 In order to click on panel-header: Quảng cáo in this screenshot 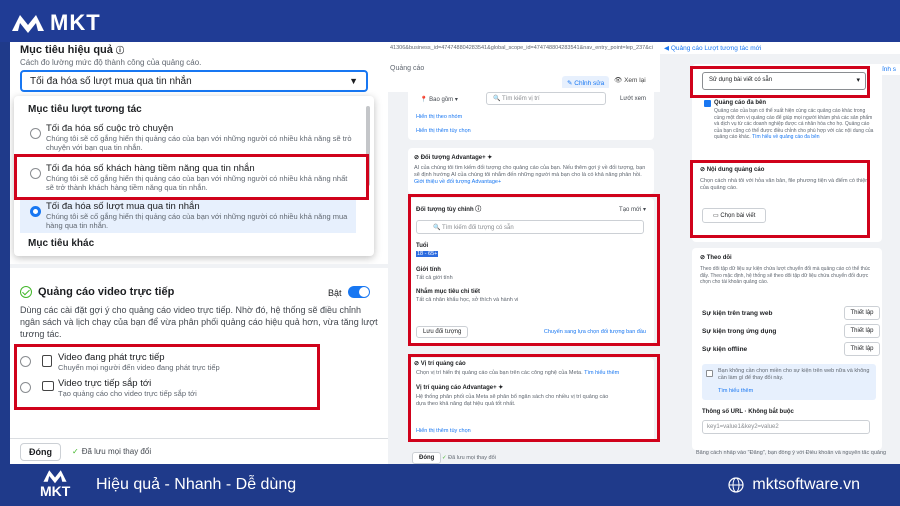, I will do `click(524, 73)`.